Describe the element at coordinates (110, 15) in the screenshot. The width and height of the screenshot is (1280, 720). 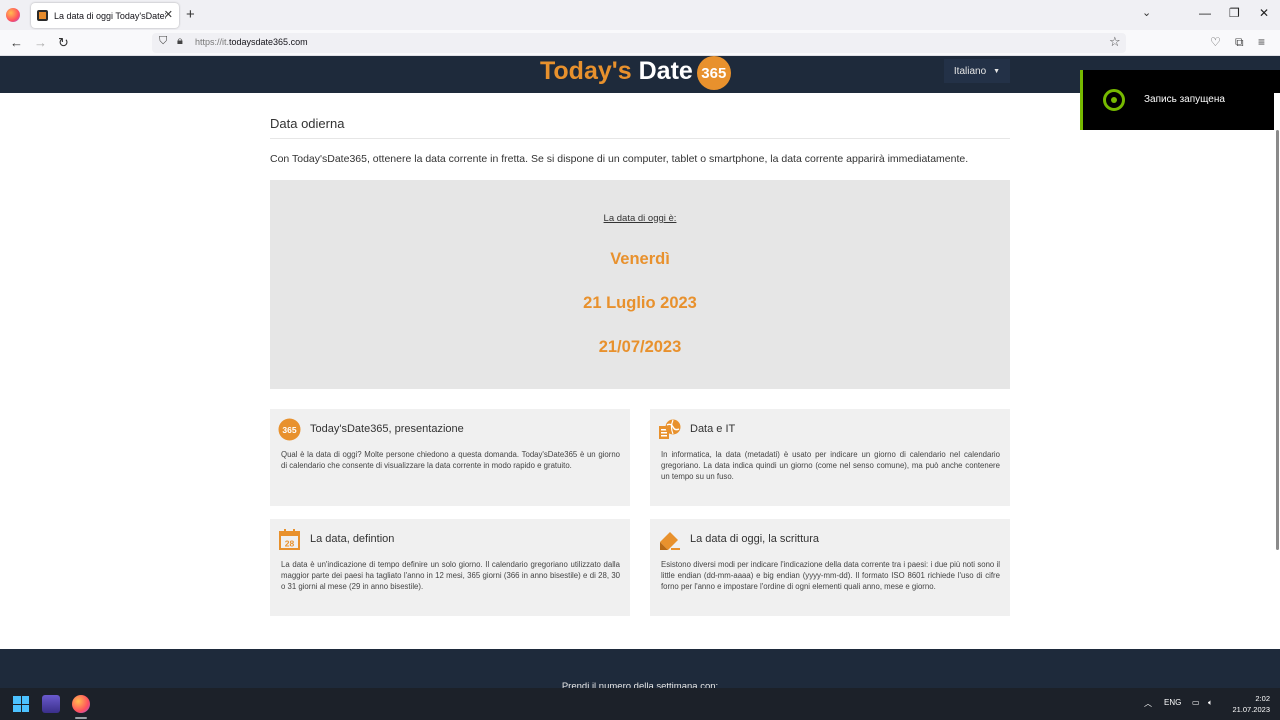
I see `tab-title: La data di oggi Today'sDate365` at that location.